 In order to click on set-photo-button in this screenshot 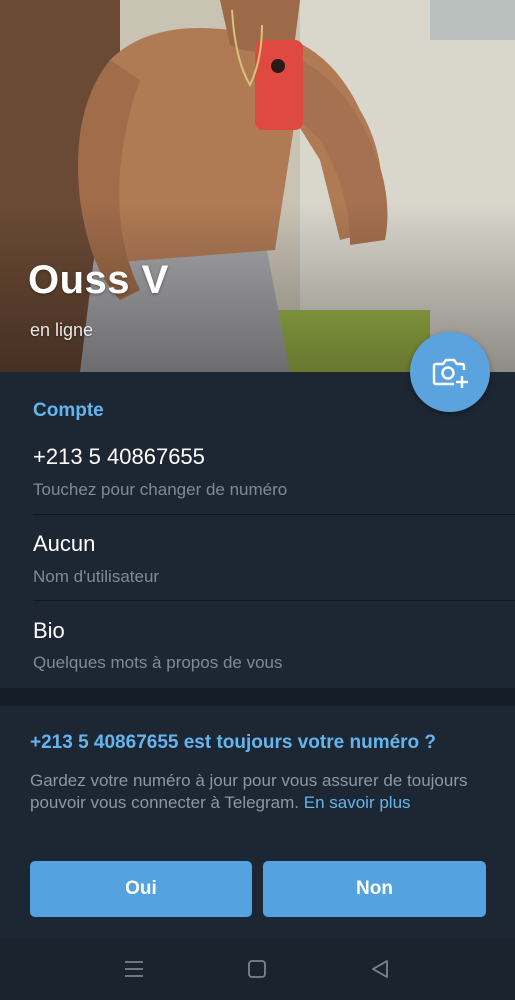, I will do `click(450, 372)`.